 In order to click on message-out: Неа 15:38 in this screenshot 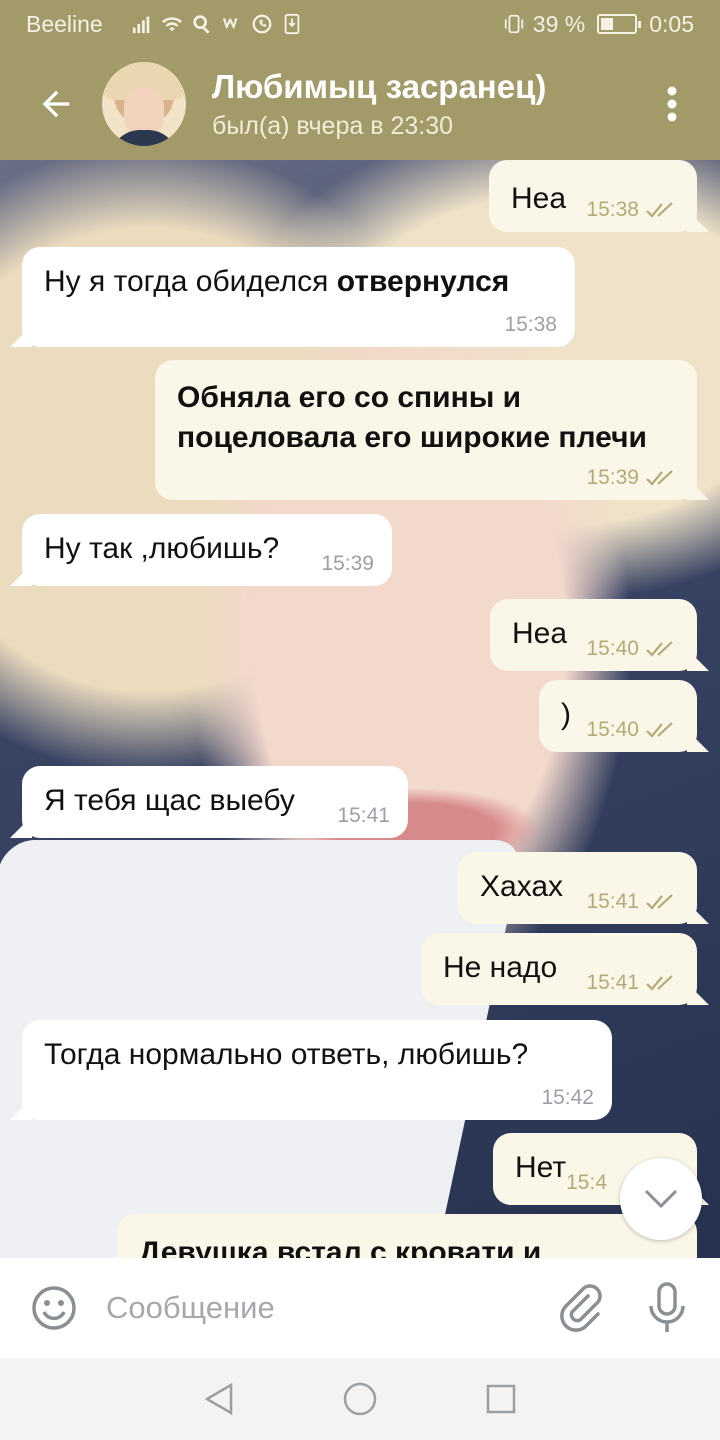, I will do `click(593, 196)`.